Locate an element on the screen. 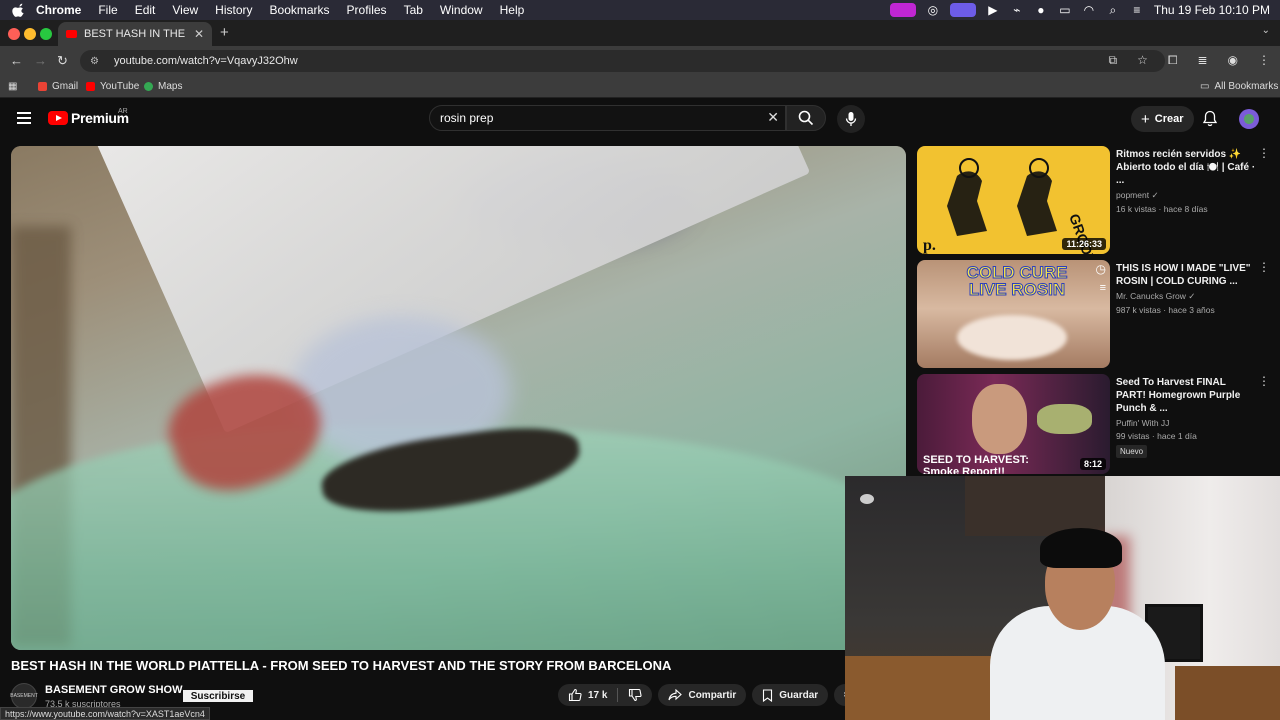  like-button: 17 k is located at coordinates (605, 695).